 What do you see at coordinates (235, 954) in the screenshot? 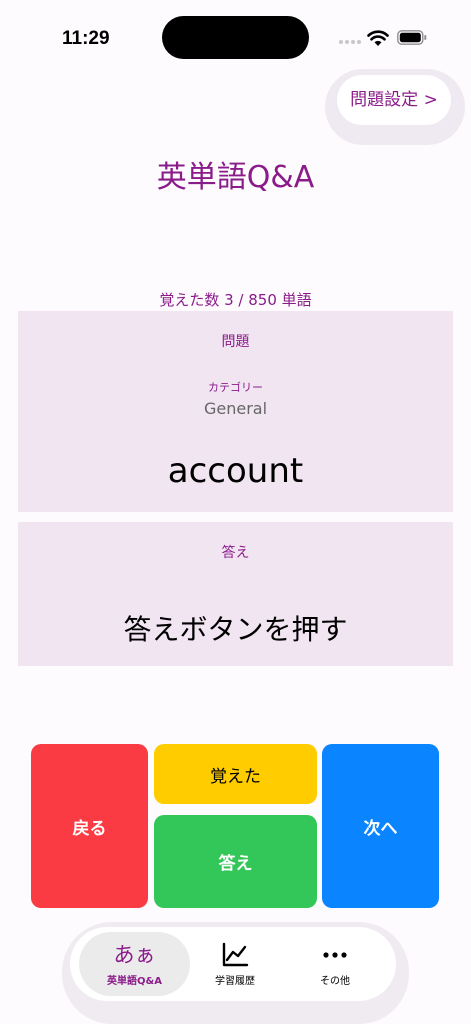
I see `chart-icon` at bounding box center [235, 954].